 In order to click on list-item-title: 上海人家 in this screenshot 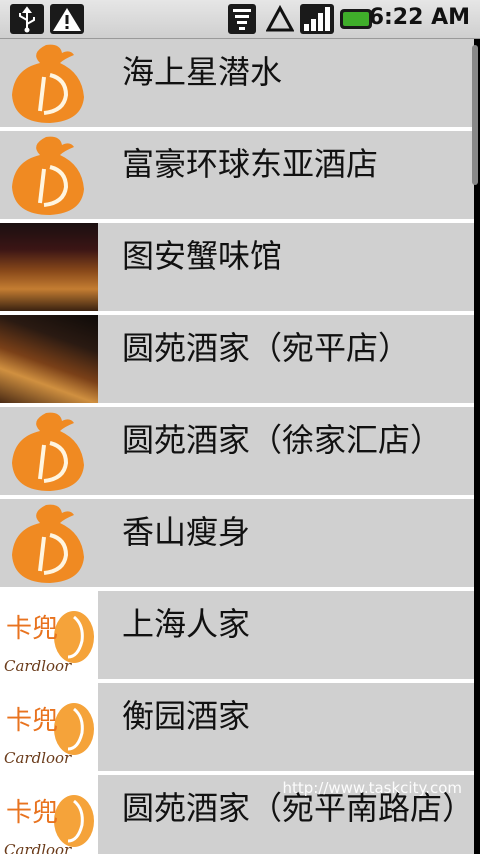, I will do `click(186, 624)`.